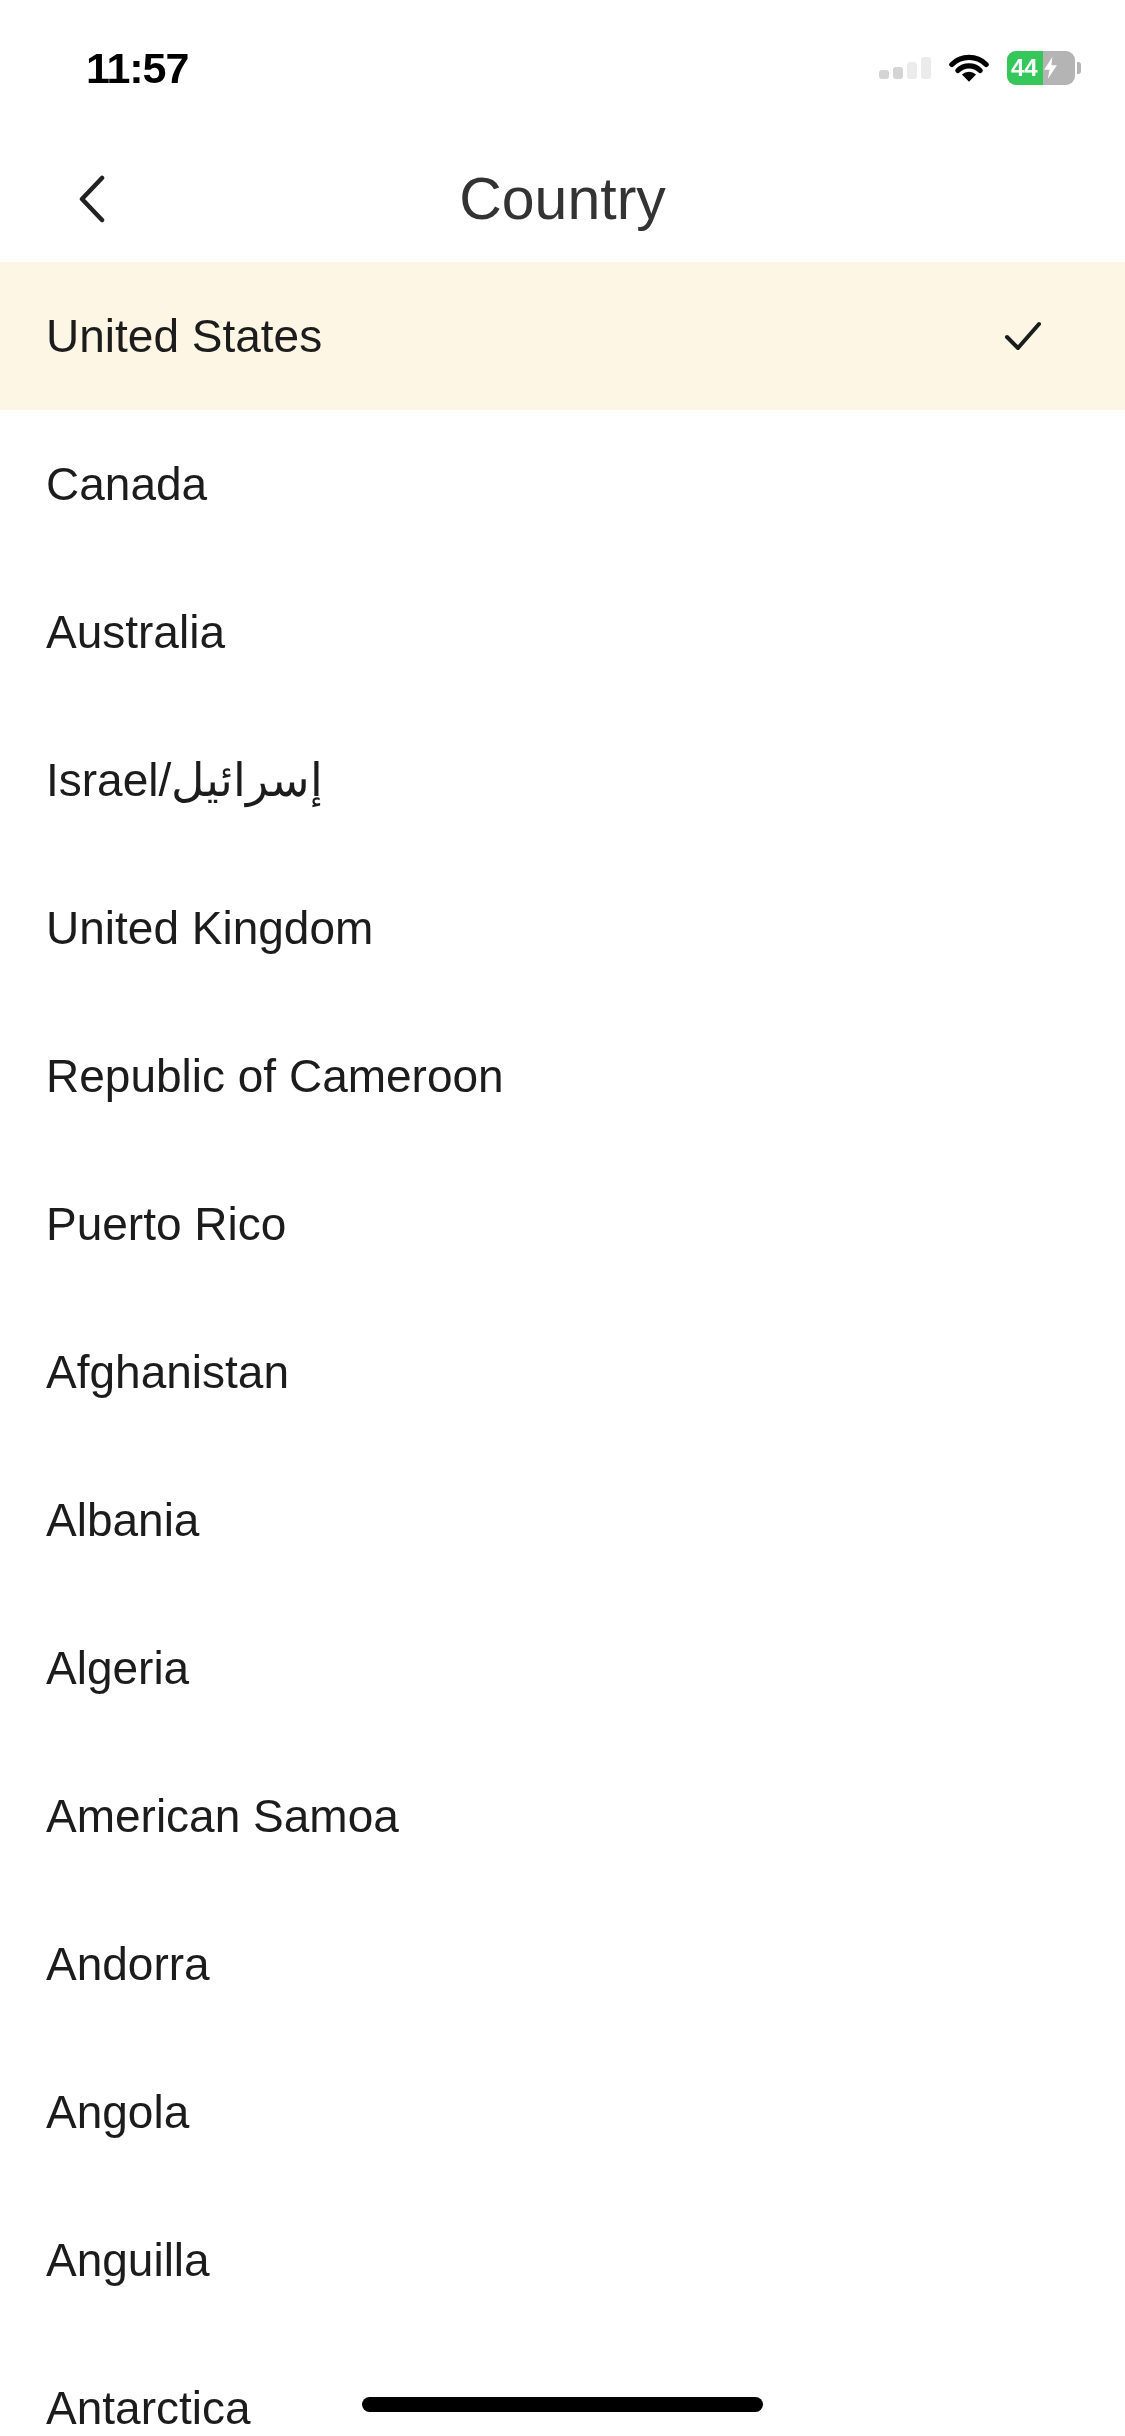  What do you see at coordinates (166, 1224) in the screenshot?
I see `country-name: Puerto Rico` at bounding box center [166, 1224].